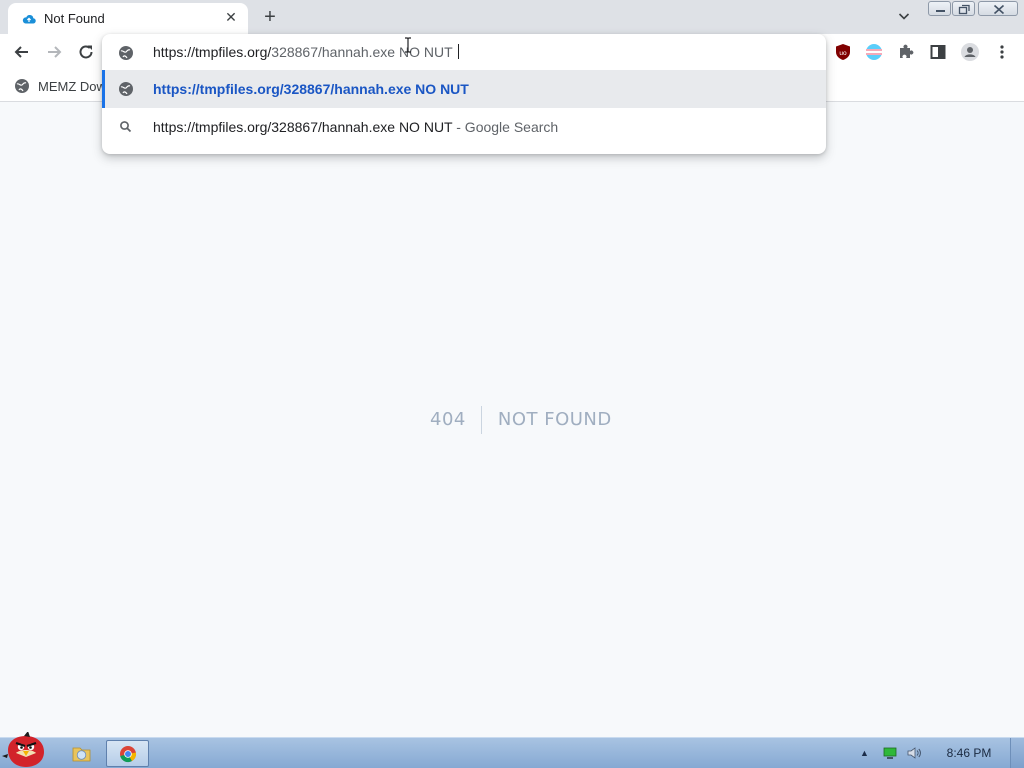 Image resolution: width=1024 pixels, height=768 pixels. Describe the element at coordinates (212, 52) in the screenshot. I see `address-host: https://tmpfiles.org/` at that location.